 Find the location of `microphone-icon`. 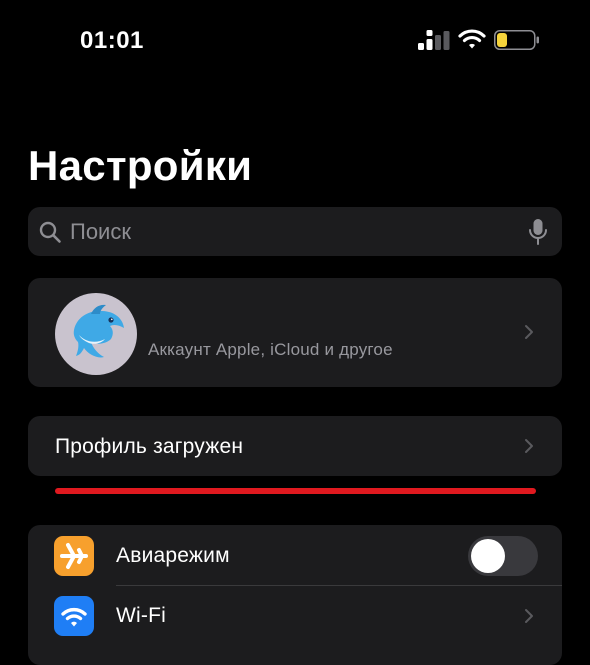

microphone-icon is located at coordinates (538, 232).